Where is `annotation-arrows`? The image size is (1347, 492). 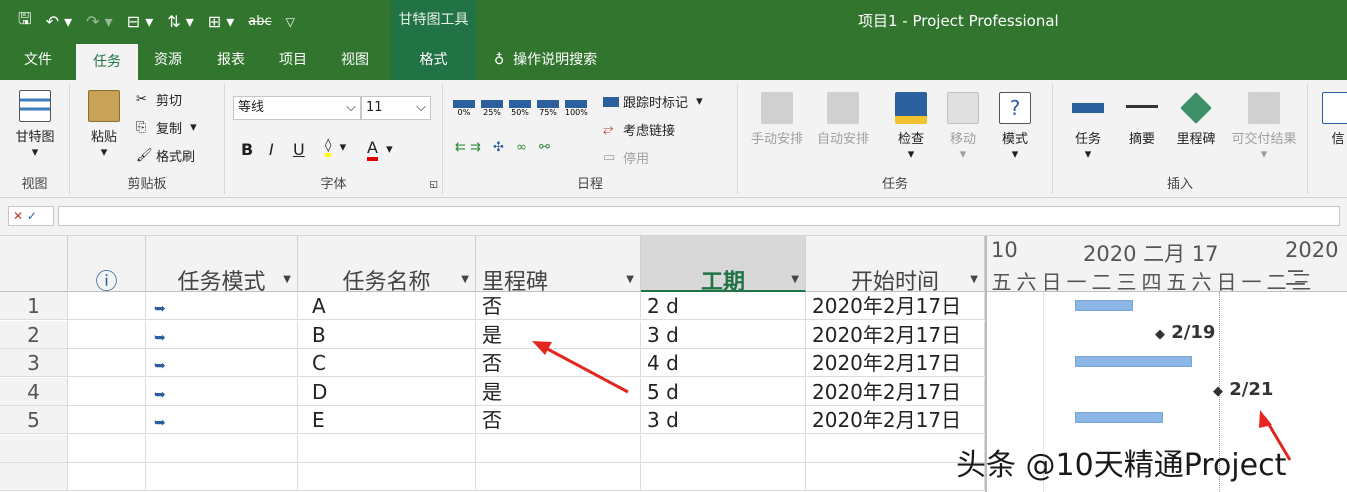
annotation-arrows is located at coordinates (912, 401).